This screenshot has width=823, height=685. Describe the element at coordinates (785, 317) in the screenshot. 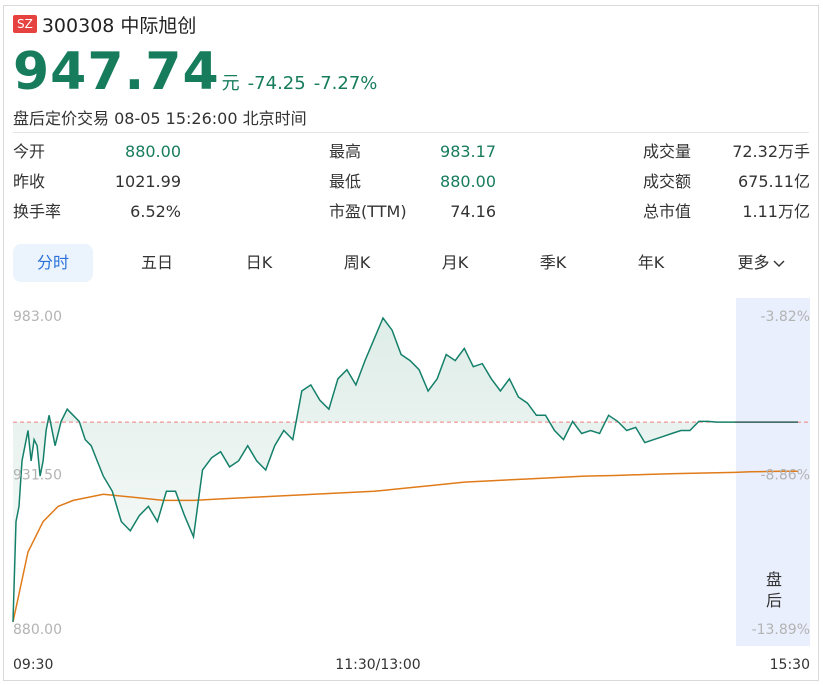

I see `y-right-tick-label: -3.82%` at that location.